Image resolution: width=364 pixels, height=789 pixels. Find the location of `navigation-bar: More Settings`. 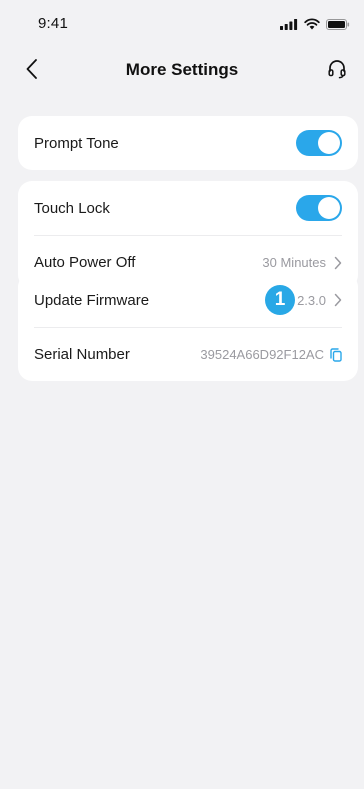

navigation-bar: More Settings is located at coordinates (182, 70).